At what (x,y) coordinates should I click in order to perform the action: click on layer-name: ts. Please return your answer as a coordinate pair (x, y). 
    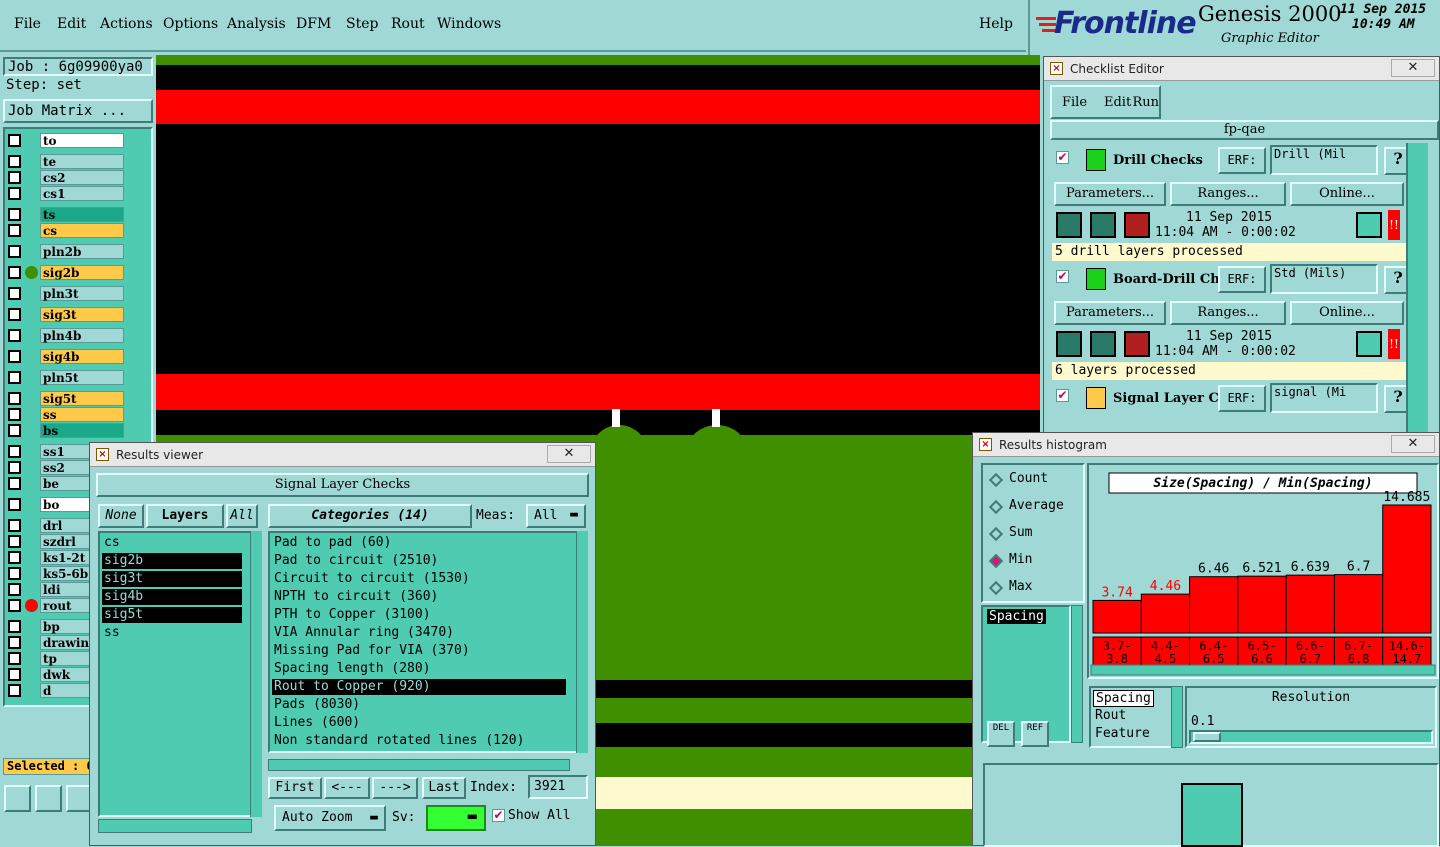
    Looking at the image, I should click on (82, 214).